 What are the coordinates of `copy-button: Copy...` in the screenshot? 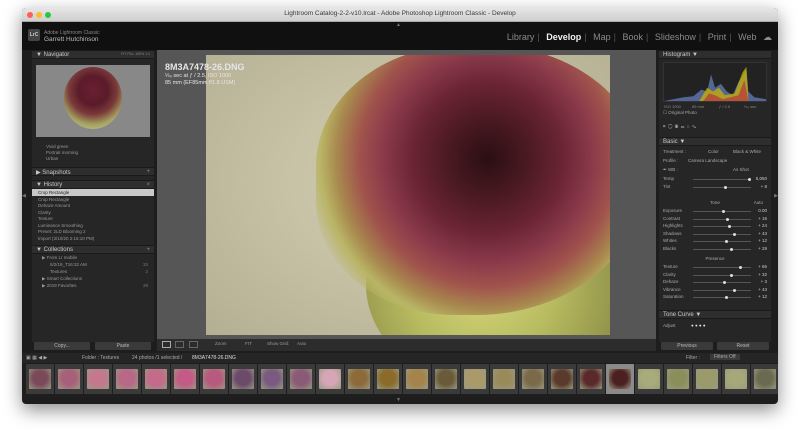 It's located at (62, 346).